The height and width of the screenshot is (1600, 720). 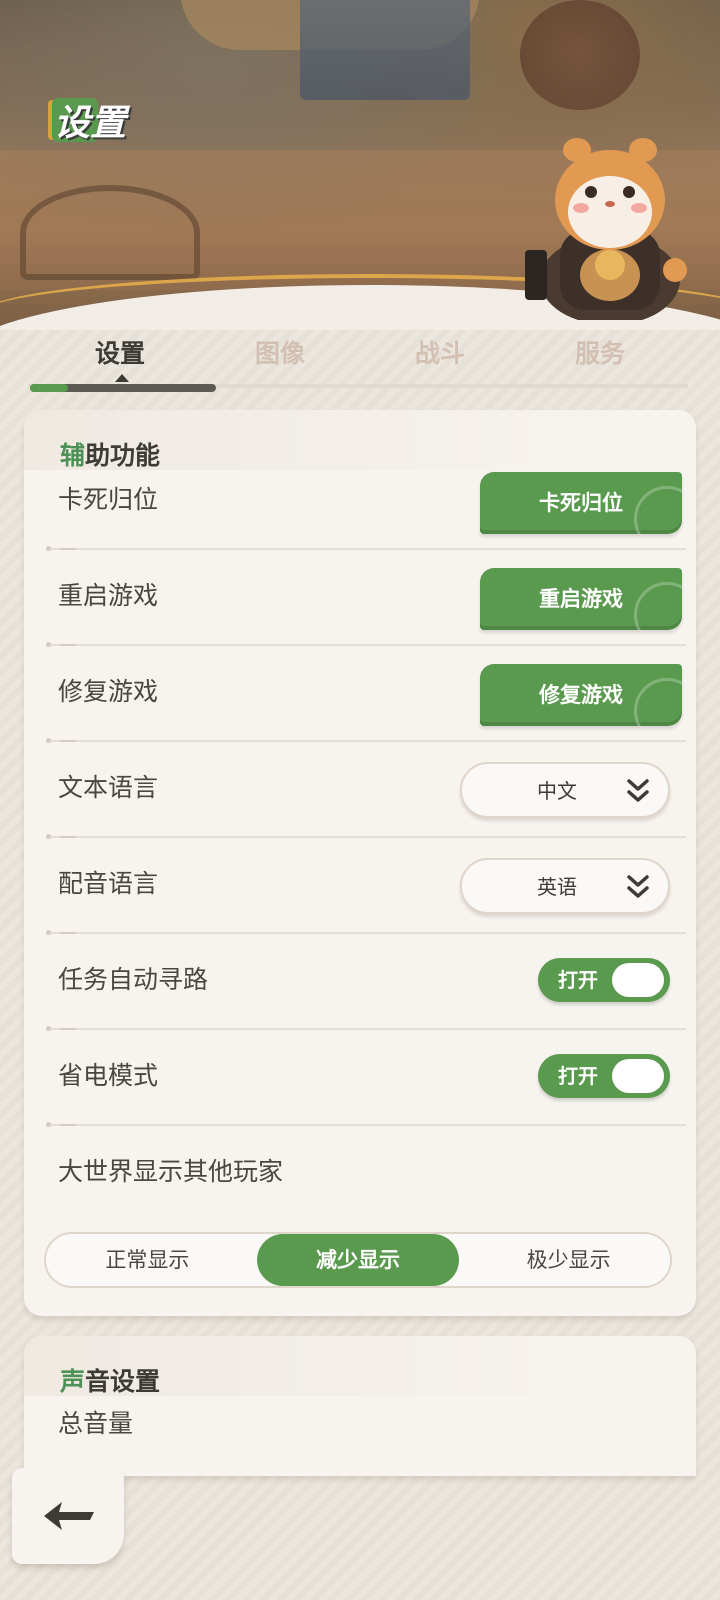 I want to click on tab-combat: 战斗, so click(x=440, y=354).